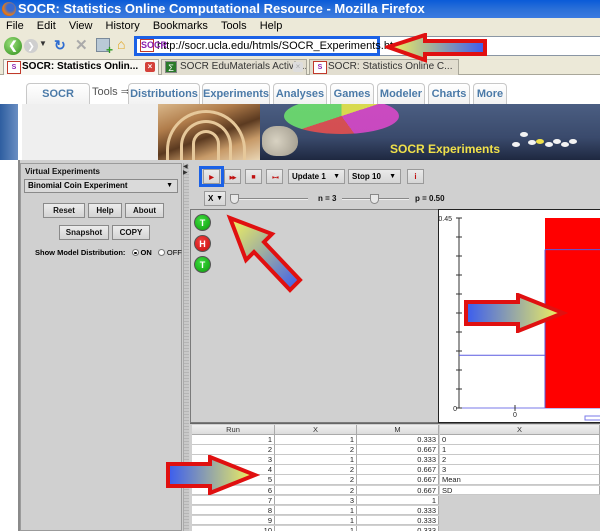 This screenshot has height=531, width=600. What do you see at coordinates (430, 198) in the screenshot?
I see `p-value-label: p = 0.50` at bounding box center [430, 198].